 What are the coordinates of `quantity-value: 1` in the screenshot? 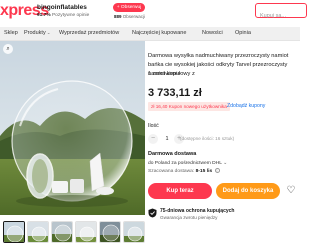 It's located at (167, 139).